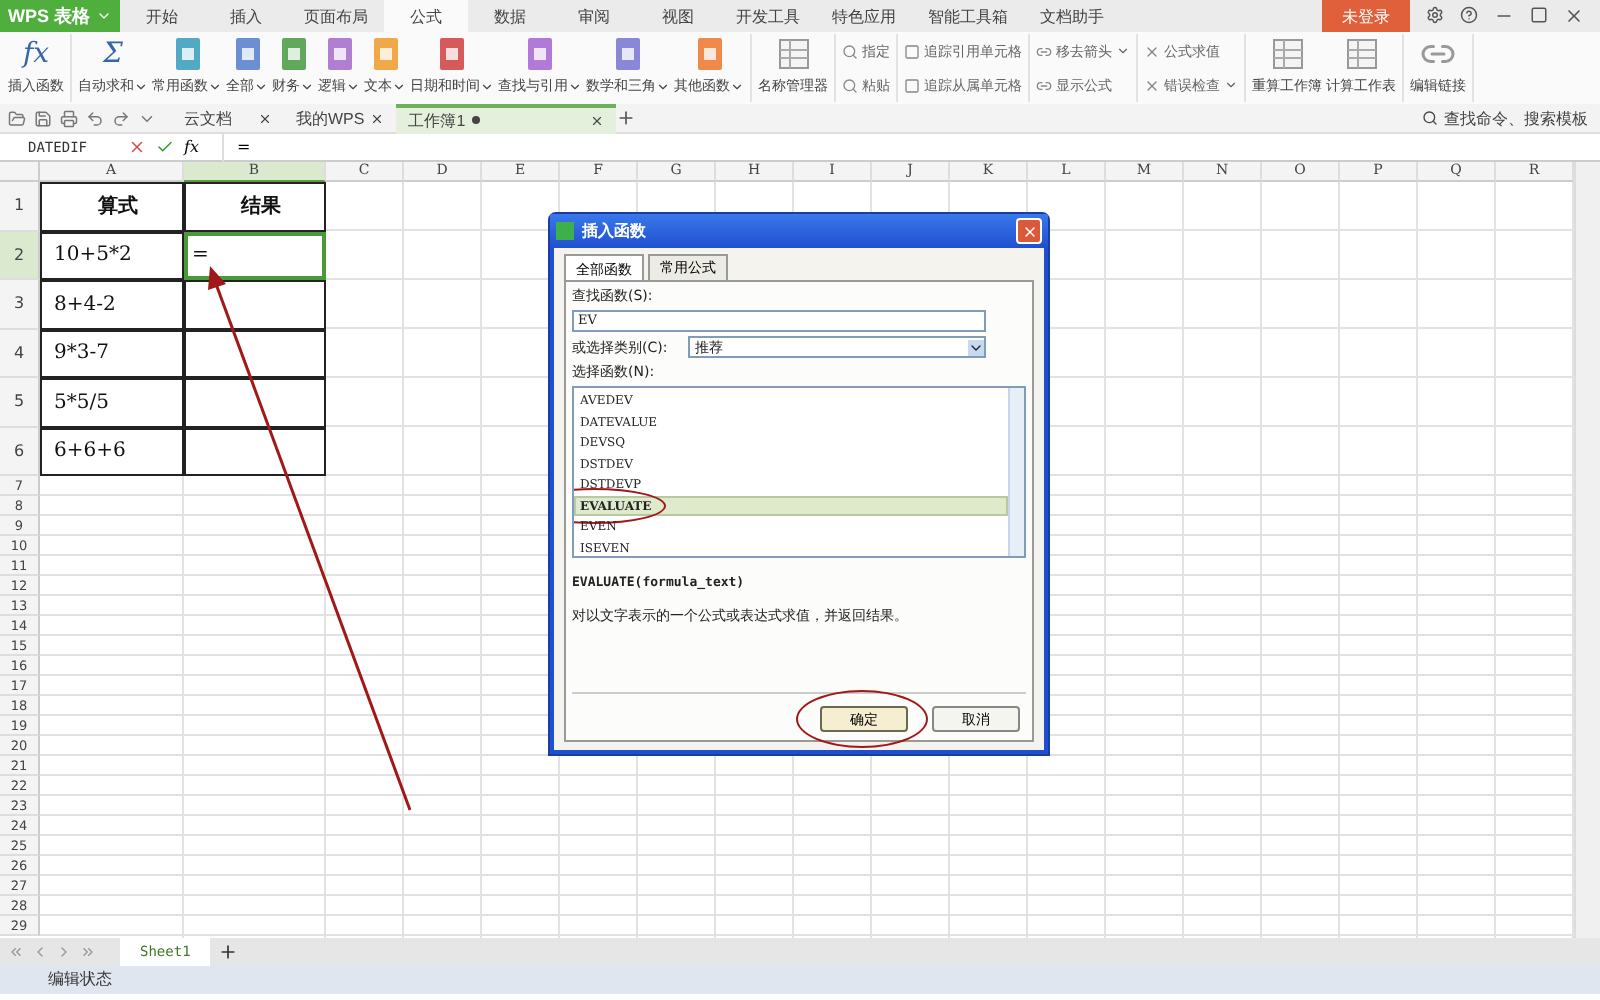 The width and height of the screenshot is (1600, 1000). Describe the element at coordinates (20, 402) in the screenshot. I see `row-number: 5` at that location.